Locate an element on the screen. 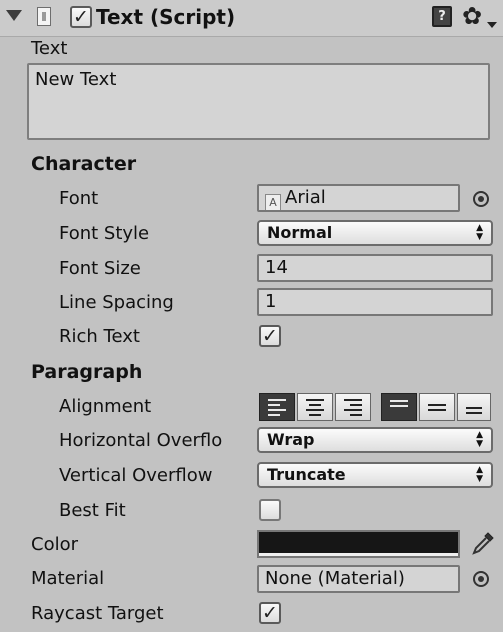  line-spacing-label: Line Spacing is located at coordinates (116, 302).